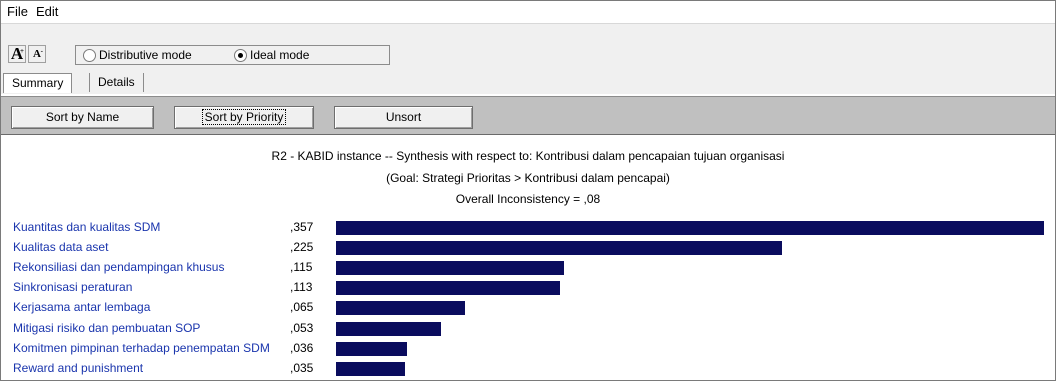 The image size is (1056, 381). I want to click on priority-value: ,113, so click(301, 287).